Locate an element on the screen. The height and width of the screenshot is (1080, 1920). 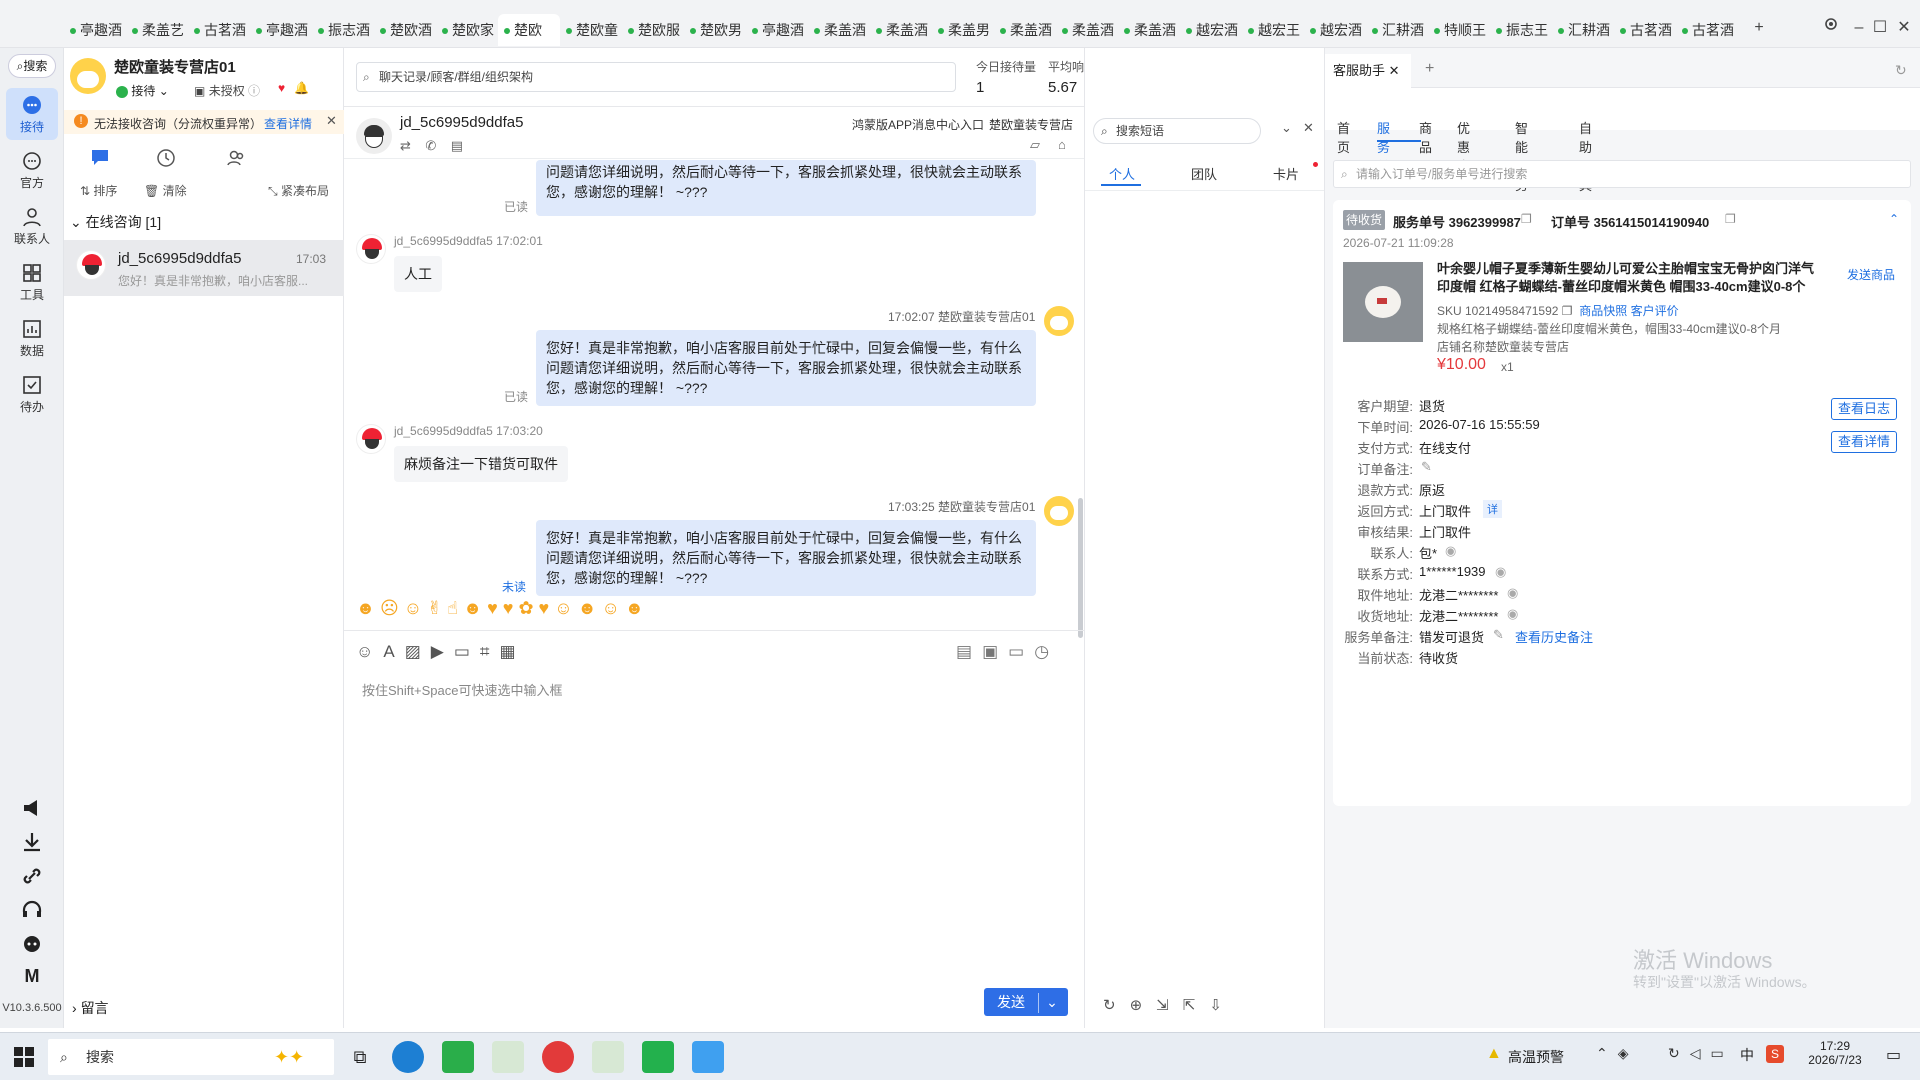
note-icon: ▤ is located at coordinates (457, 145).